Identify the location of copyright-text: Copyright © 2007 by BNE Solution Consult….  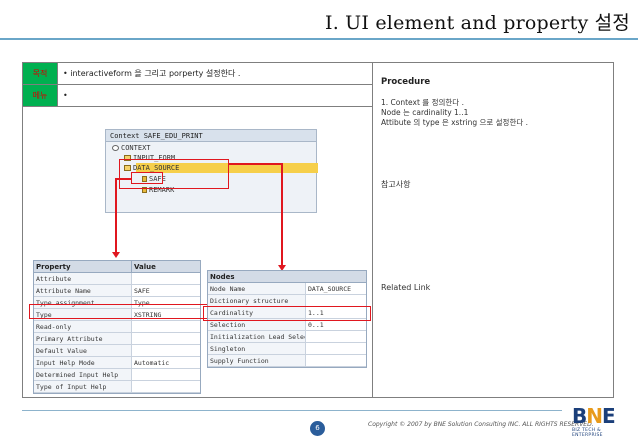
(481, 424).